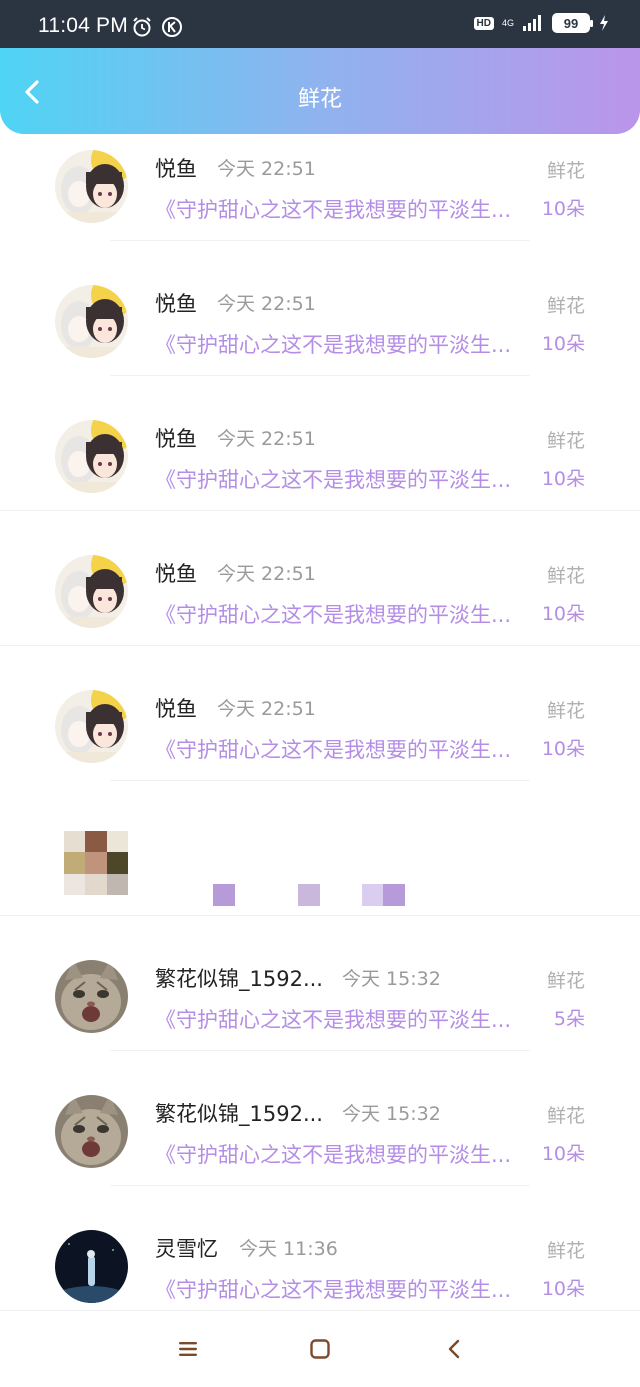 Image resolution: width=640 pixels, height=1387 pixels. Describe the element at coordinates (320, 1262) in the screenshot. I see `list-item: 灵雪忆 今天 11:36 《守护甜心之这不是我想要的平淡生... 鲜花 10朵` at that location.